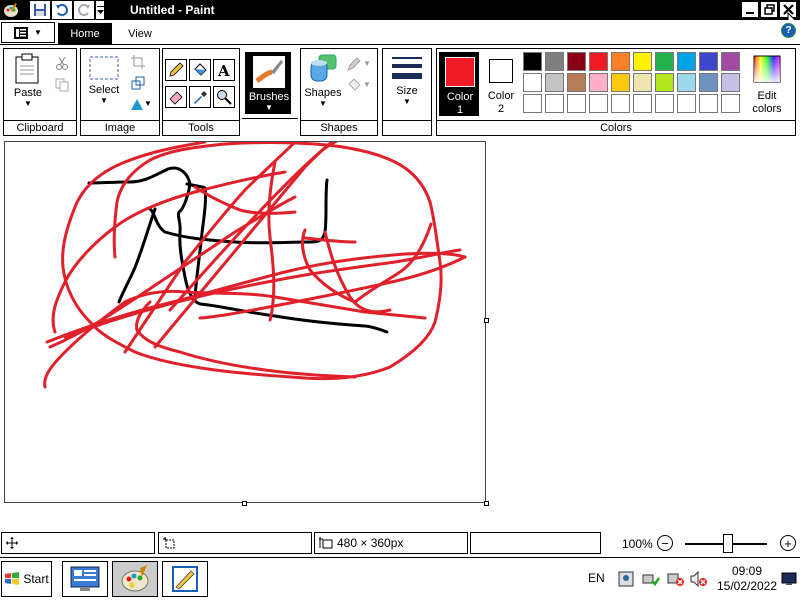 This screenshot has height=600, width=800. What do you see at coordinates (84, 10) in the screenshot?
I see `redo-icon` at bounding box center [84, 10].